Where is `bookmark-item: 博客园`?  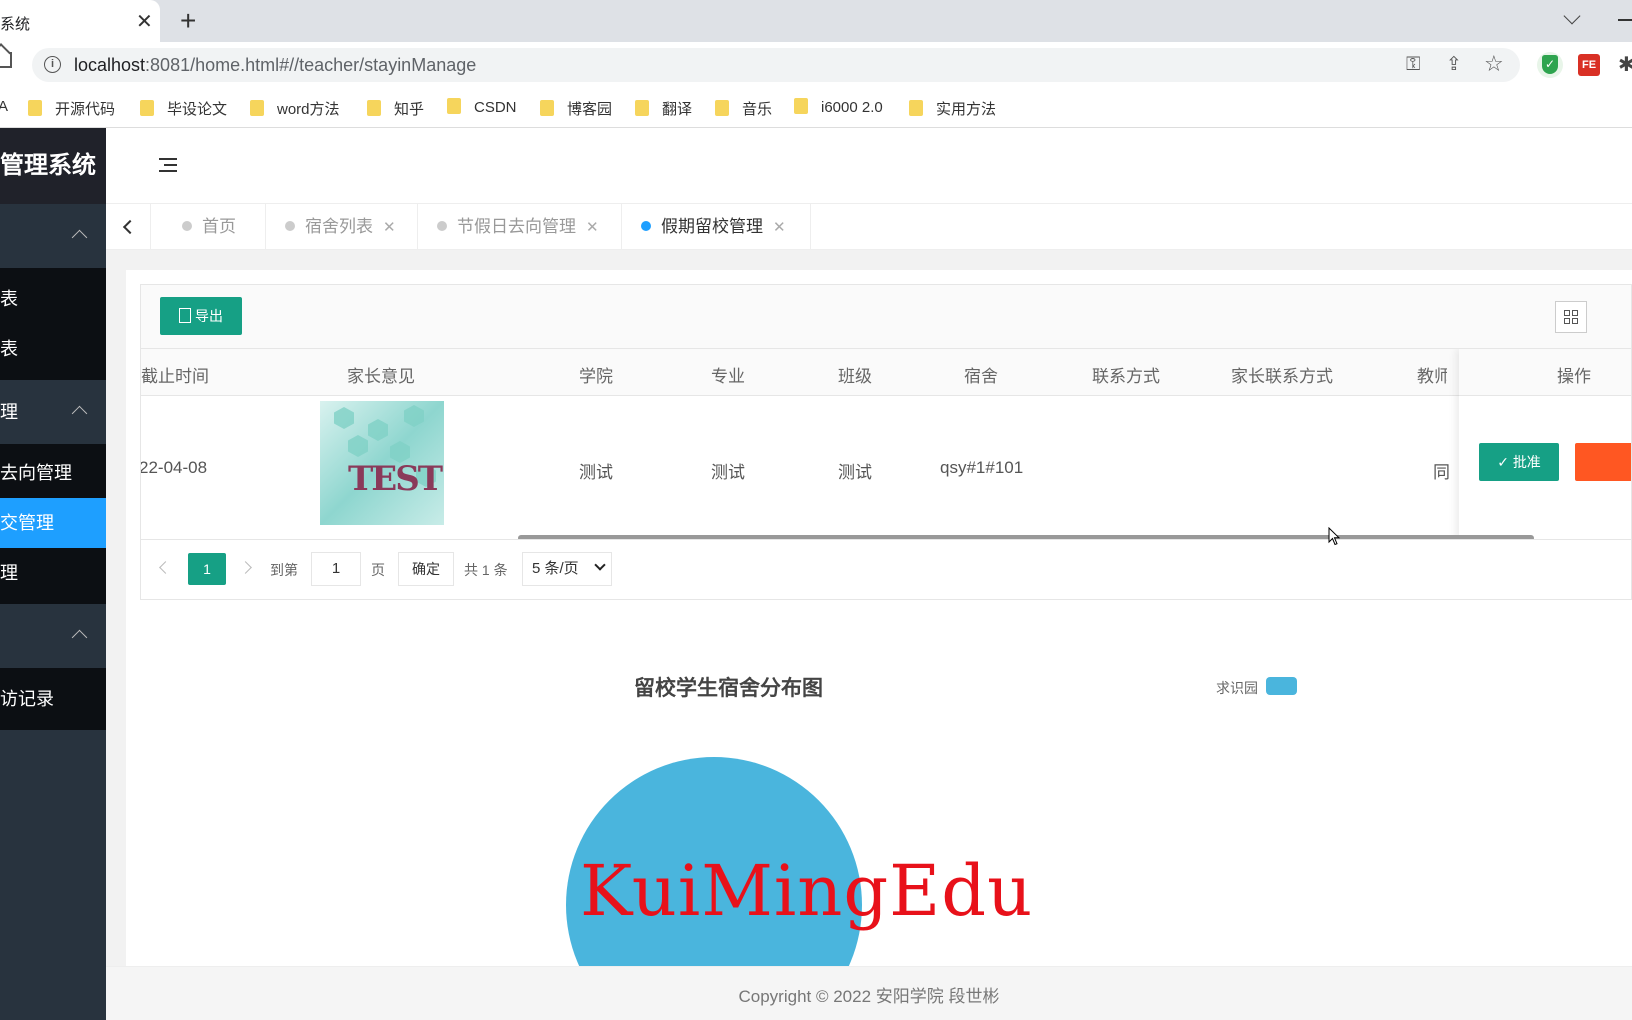
bookmark-item: 博客园 is located at coordinates (576, 108).